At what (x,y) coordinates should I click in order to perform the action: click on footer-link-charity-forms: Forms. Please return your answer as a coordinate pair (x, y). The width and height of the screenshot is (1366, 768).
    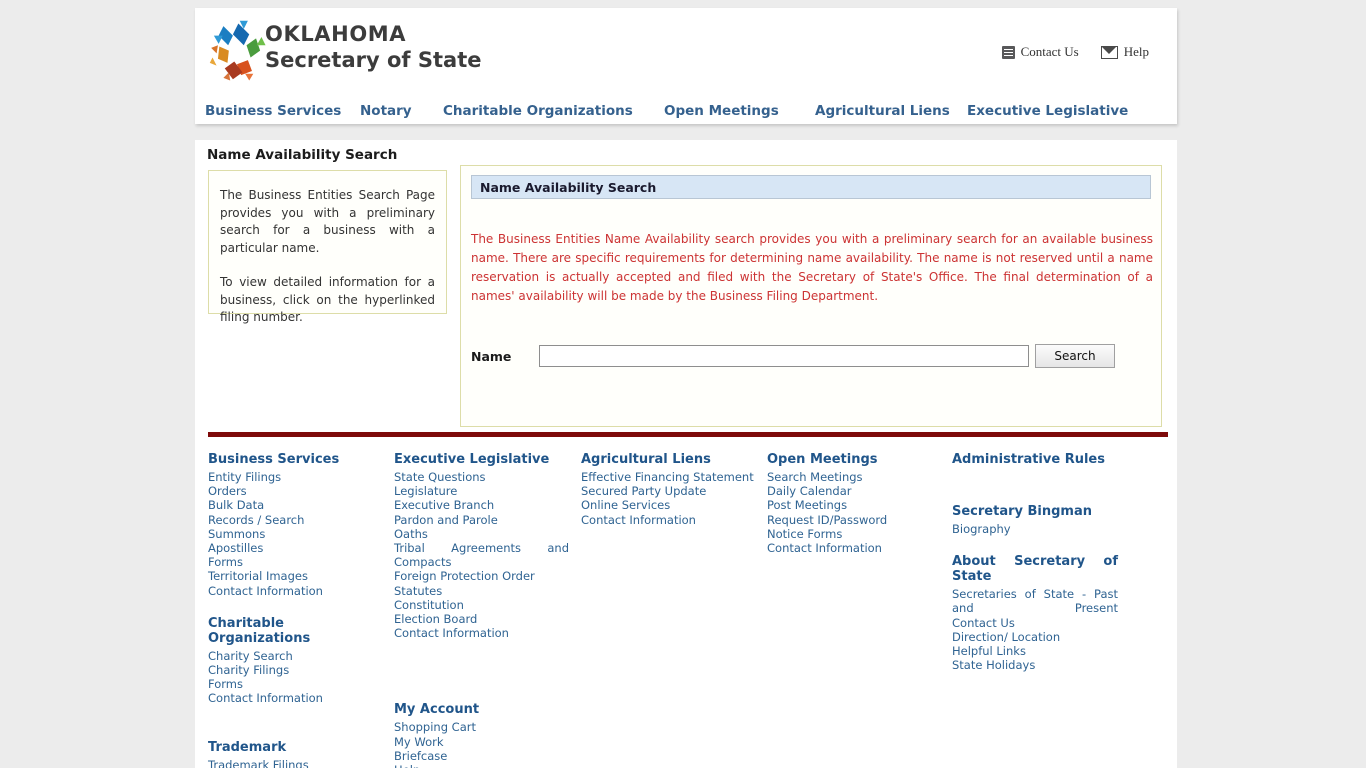
    Looking at the image, I should click on (293, 684).